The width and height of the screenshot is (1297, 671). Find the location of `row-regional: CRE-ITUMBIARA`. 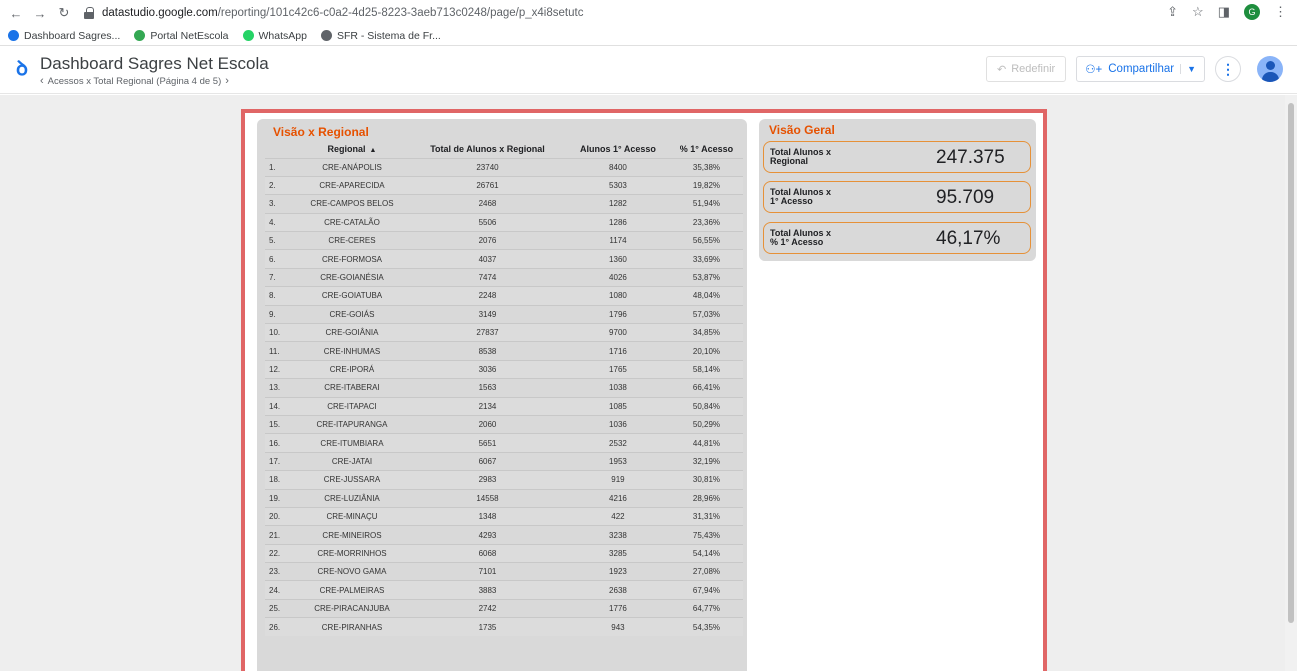

row-regional: CRE-ITUMBIARA is located at coordinates (352, 443).